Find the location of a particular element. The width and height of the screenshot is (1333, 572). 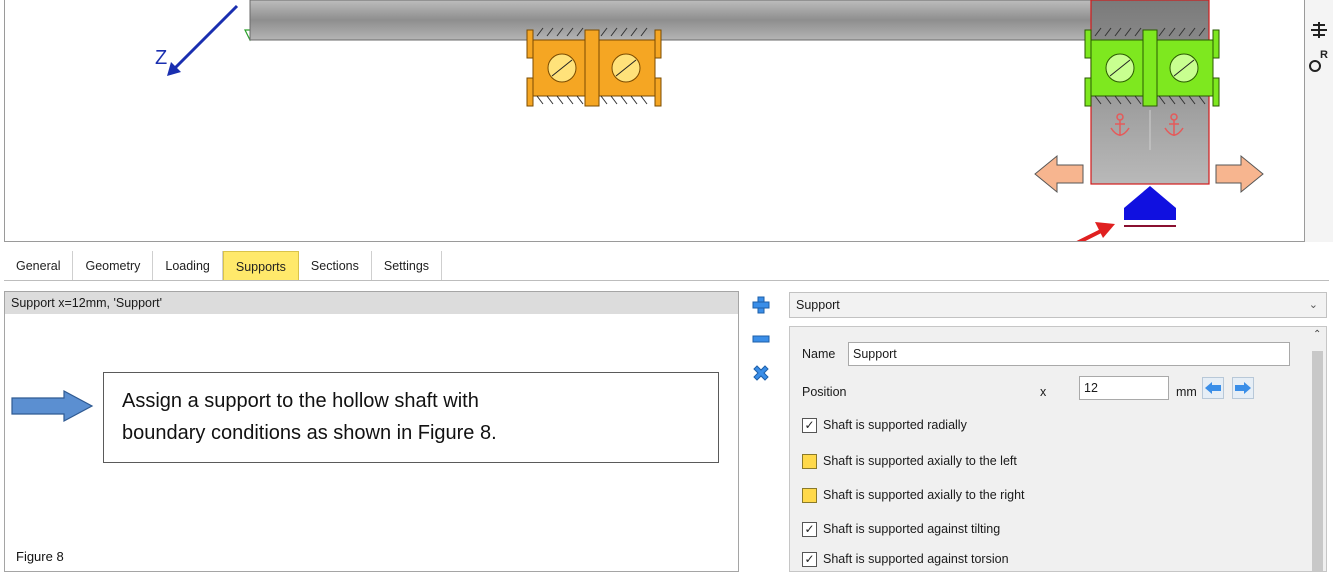

scrollbar-thumb is located at coordinates (1317, 461).